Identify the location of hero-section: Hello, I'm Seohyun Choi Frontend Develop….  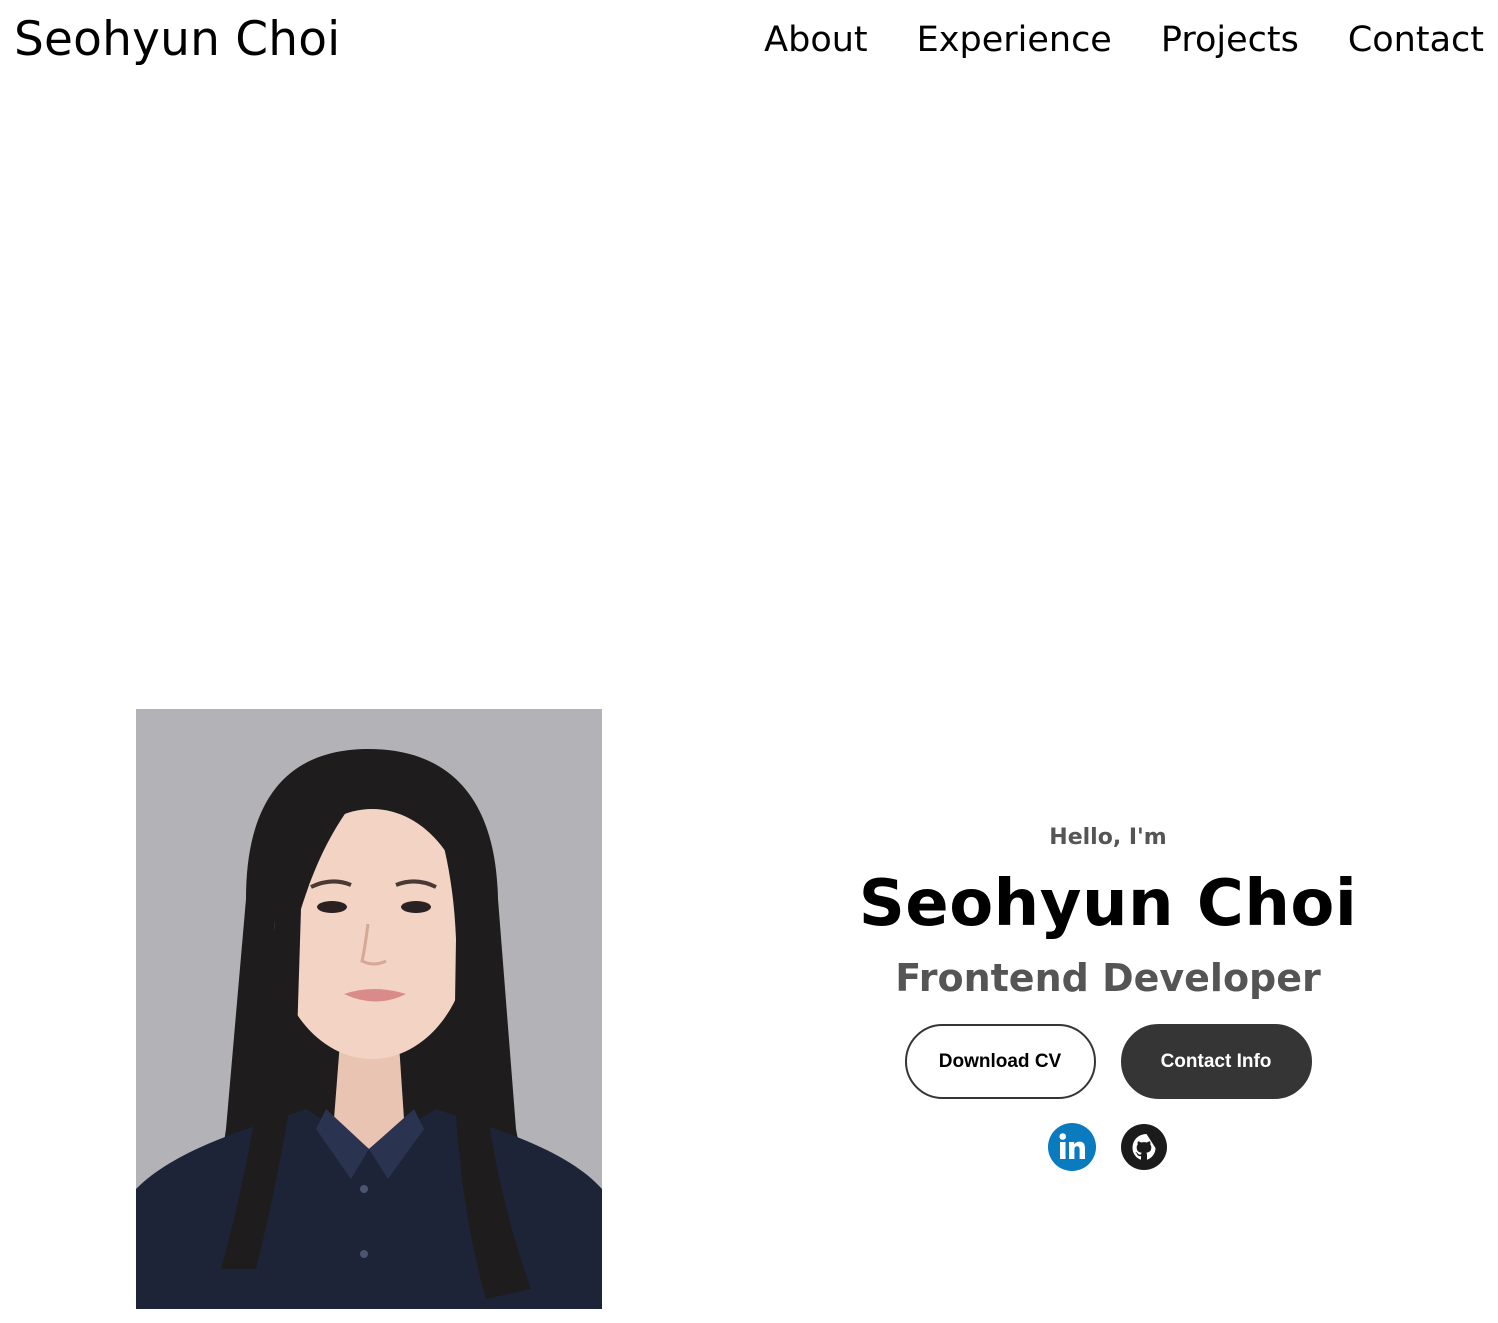
(1108, 993).